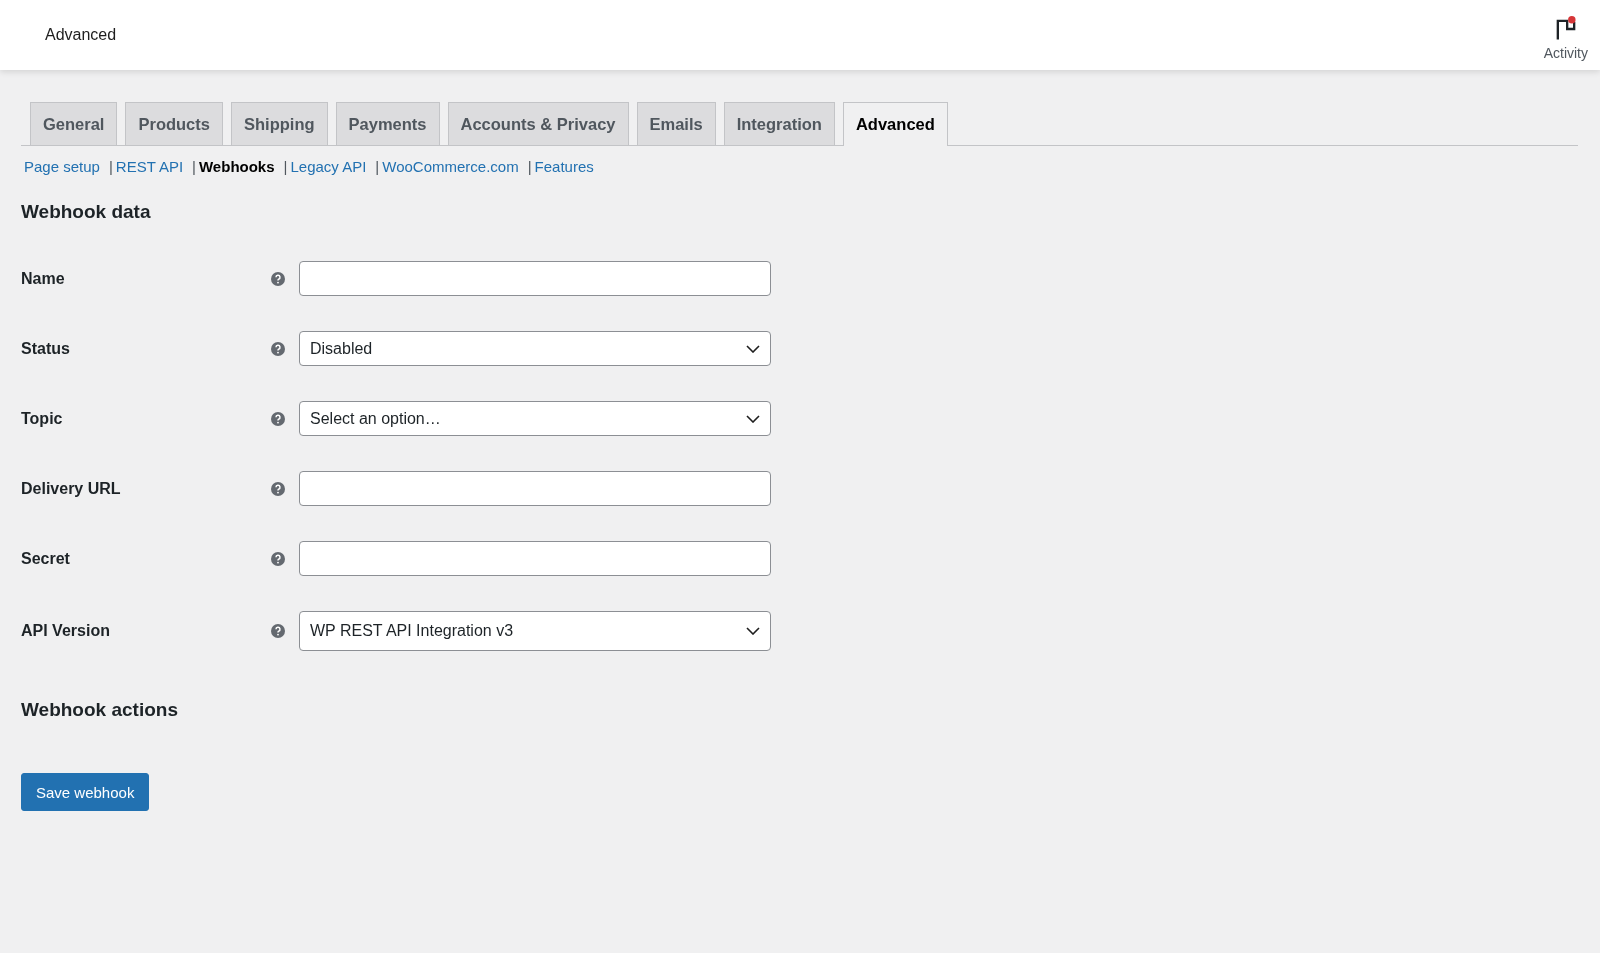  I want to click on settings-tab: Advanced, so click(895, 124).